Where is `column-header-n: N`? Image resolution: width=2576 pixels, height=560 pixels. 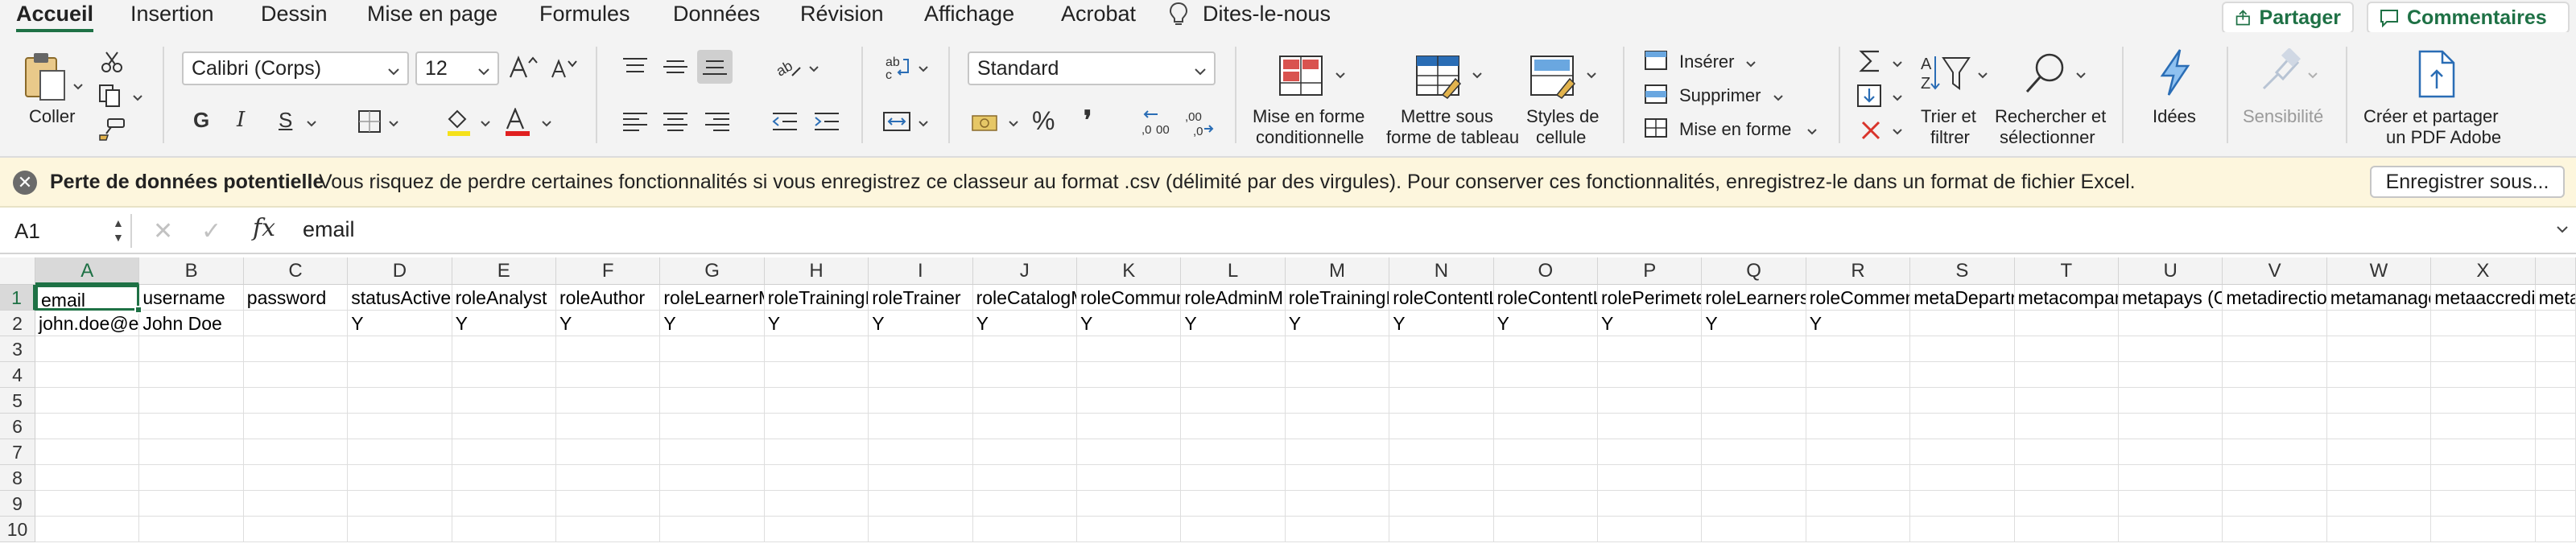 column-header-n: N is located at coordinates (1441, 271).